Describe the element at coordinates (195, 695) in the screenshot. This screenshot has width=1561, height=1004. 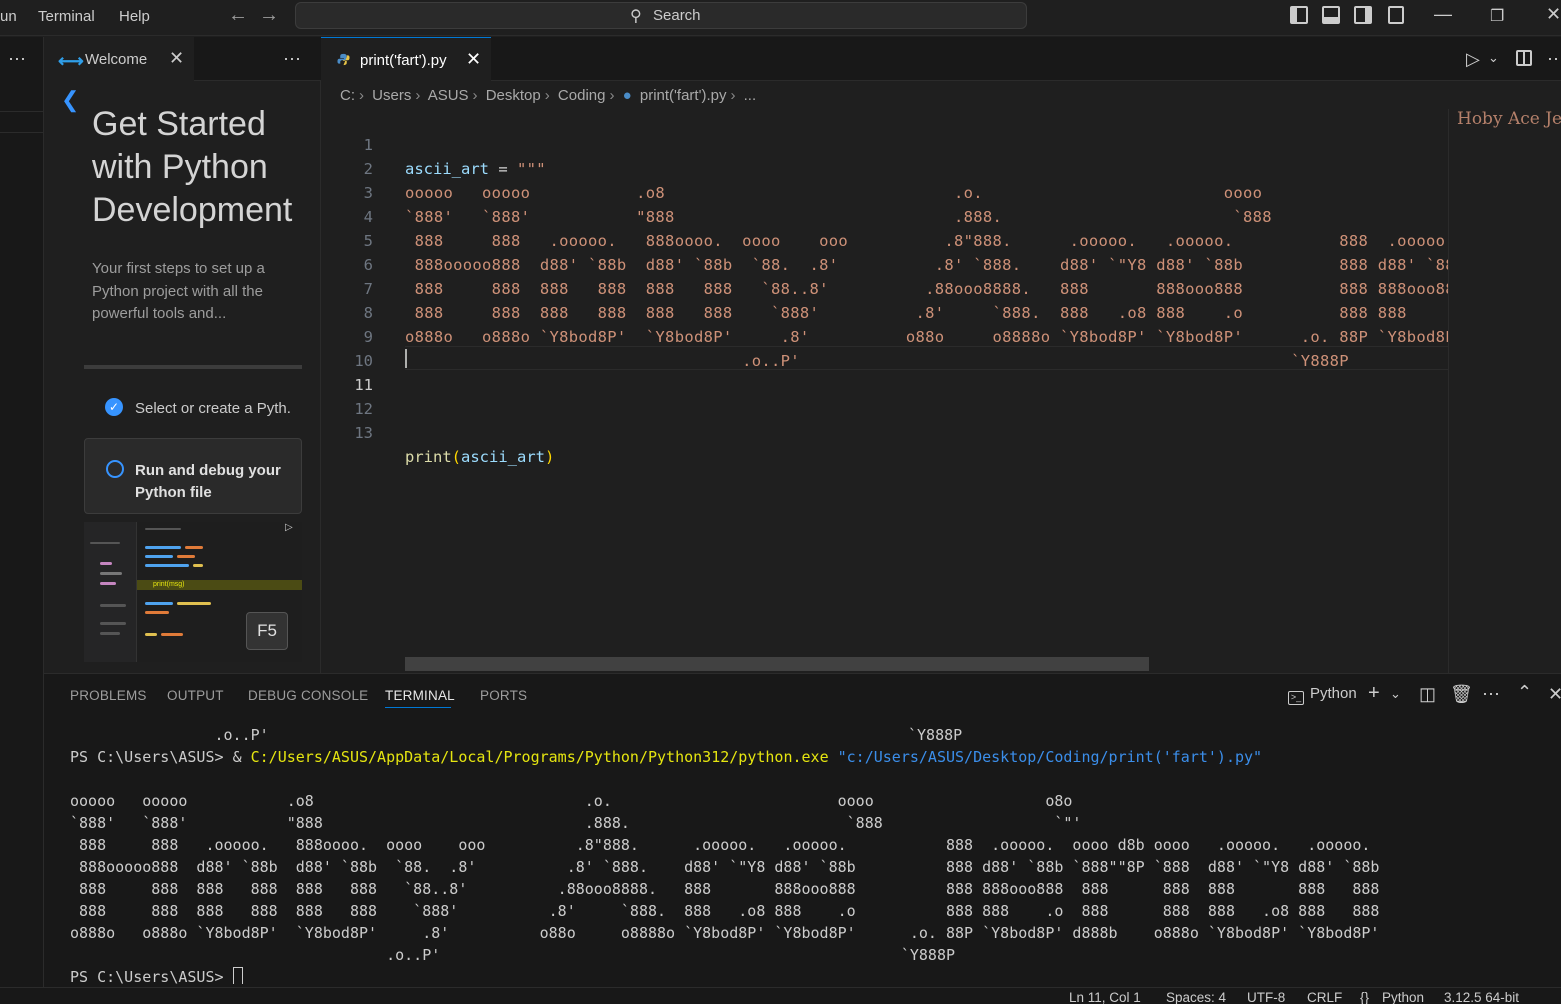
I see `tab-output: OUTPUT` at that location.